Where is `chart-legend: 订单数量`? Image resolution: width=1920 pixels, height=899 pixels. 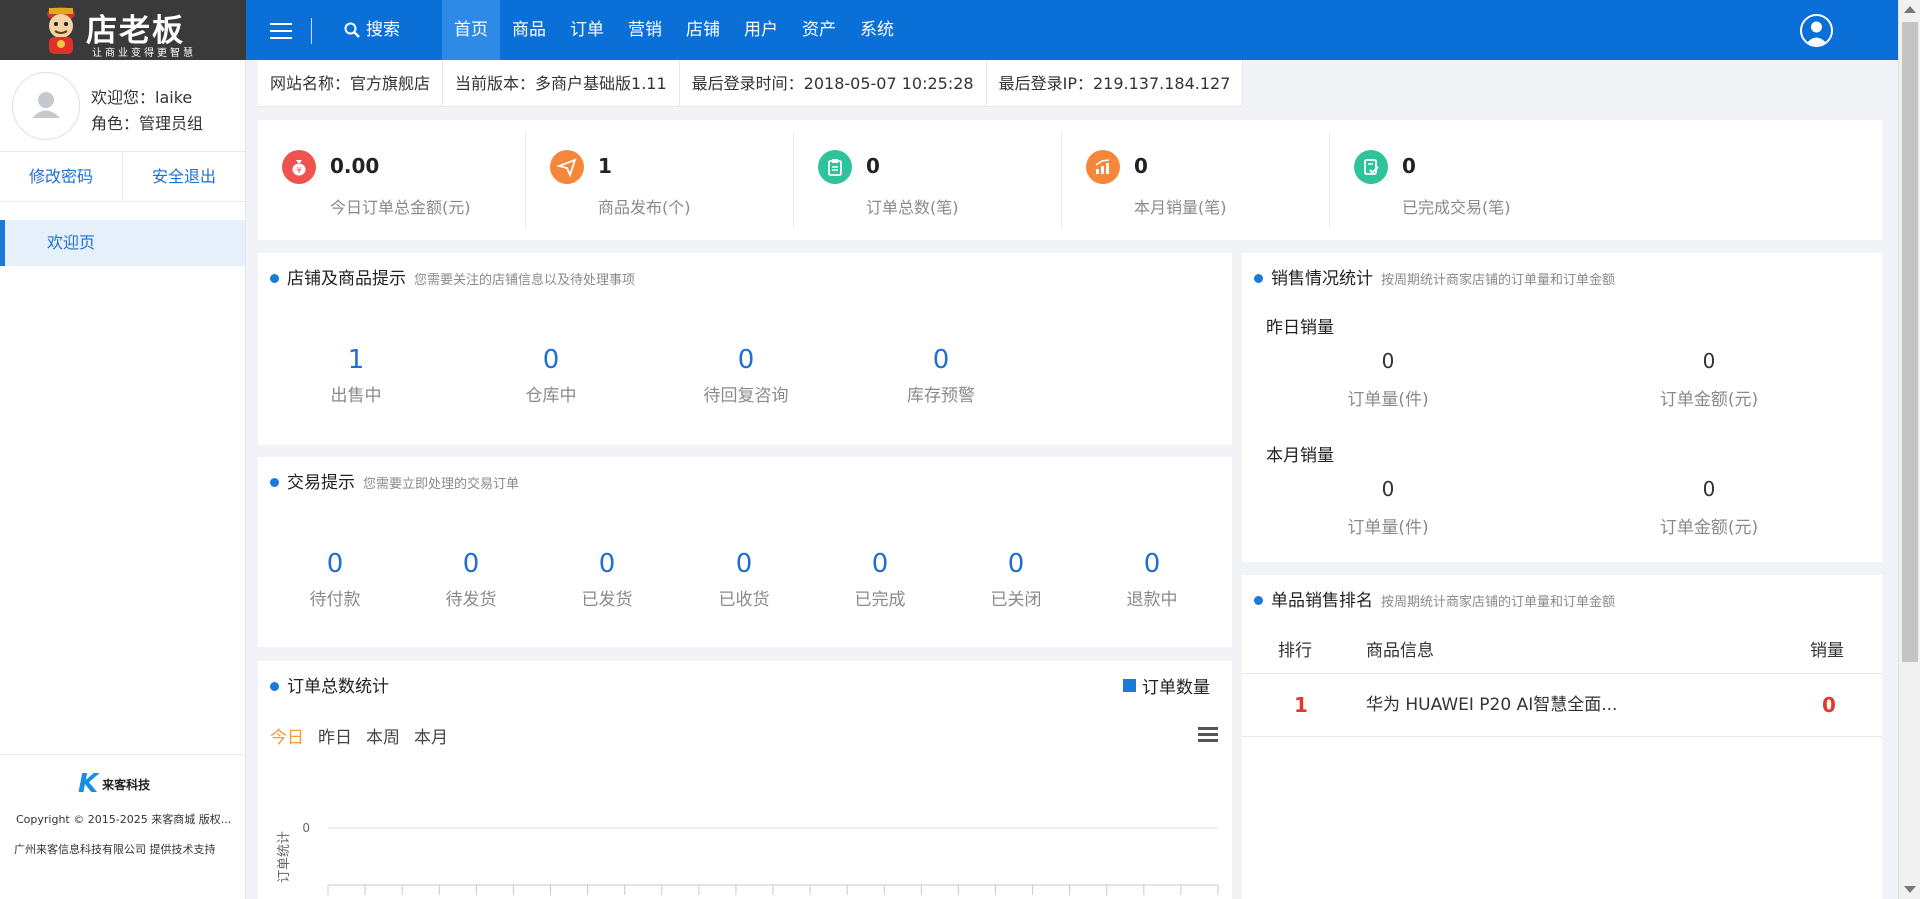
chart-legend: 订单数量 is located at coordinates (1166, 685).